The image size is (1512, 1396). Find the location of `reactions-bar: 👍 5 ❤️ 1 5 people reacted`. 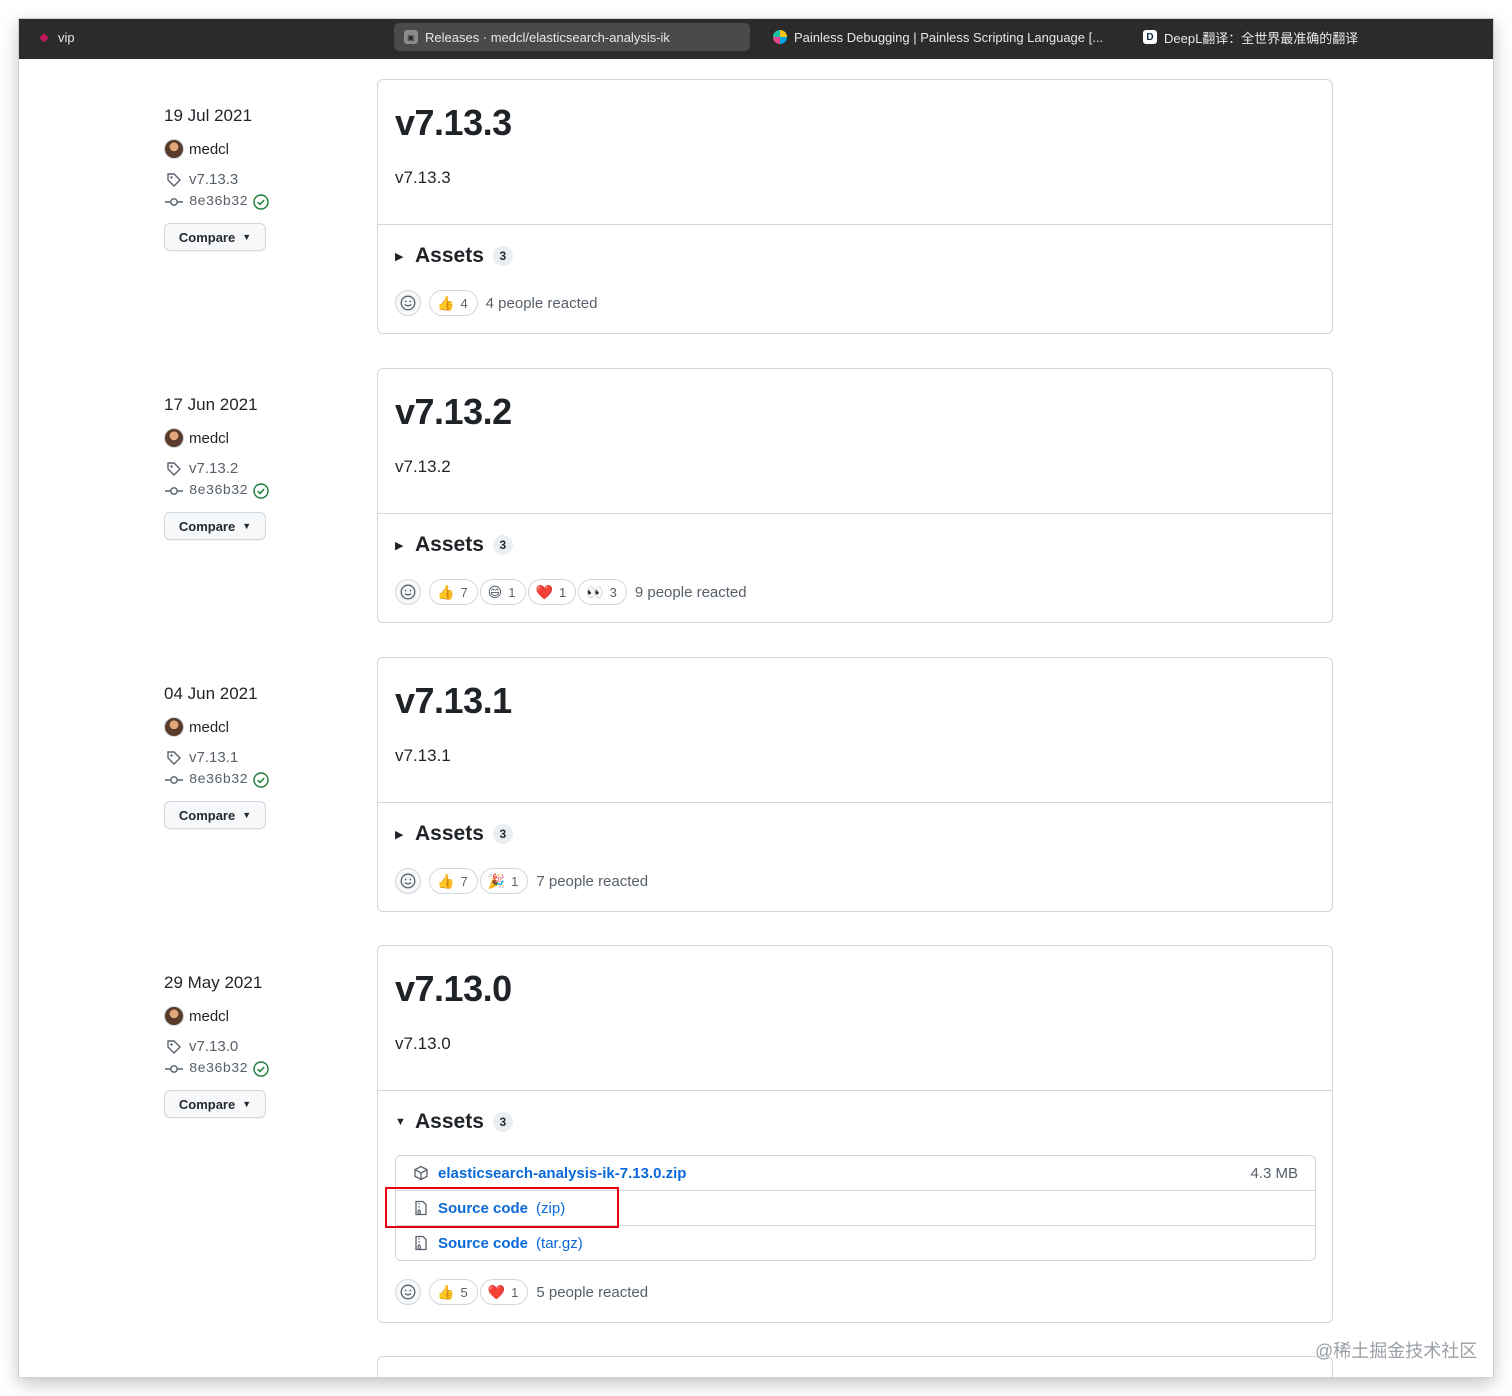

reactions-bar: 👍 5 ❤️ 1 5 people reacted is located at coordinates (521, 1292).